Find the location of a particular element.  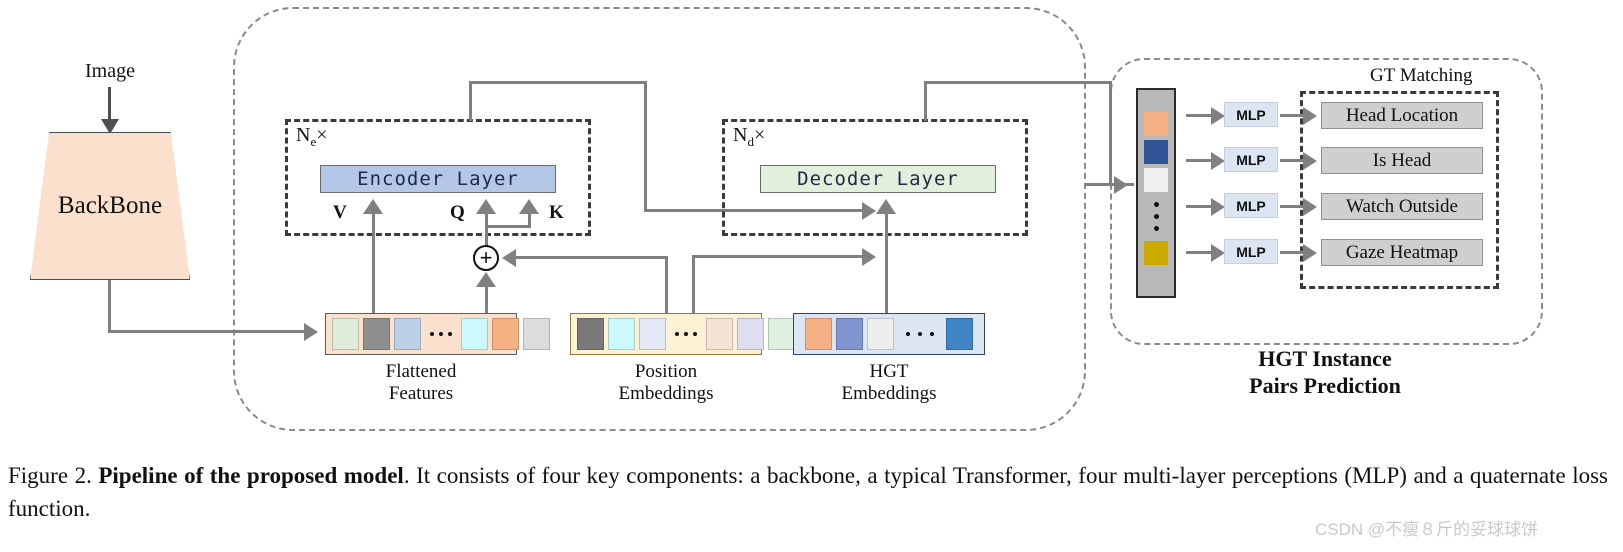

decoder-residual-down is located at coordinates (1110, 133).